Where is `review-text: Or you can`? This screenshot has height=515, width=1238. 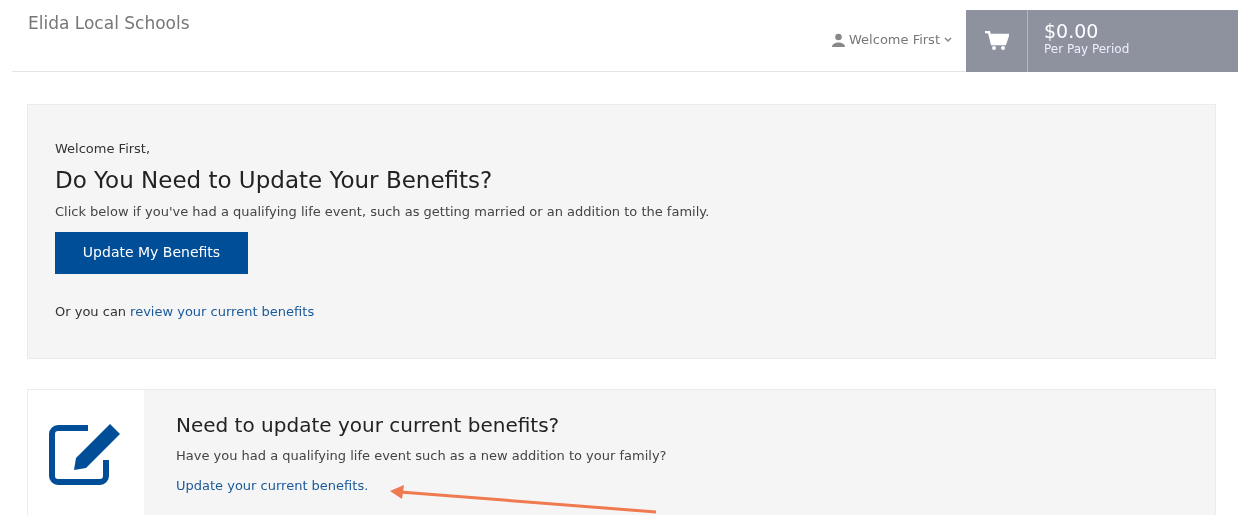 review-text: Or you can is located at coordinates (91, 311).